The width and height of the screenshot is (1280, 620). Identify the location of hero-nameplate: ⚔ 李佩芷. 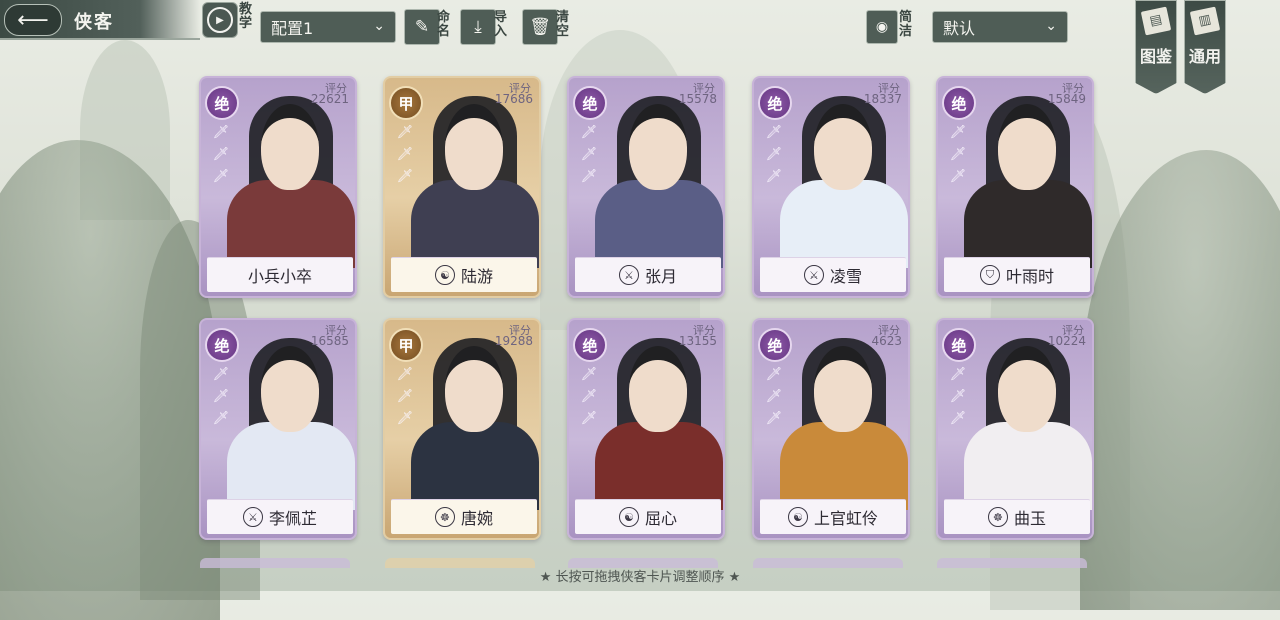
(280, 516).